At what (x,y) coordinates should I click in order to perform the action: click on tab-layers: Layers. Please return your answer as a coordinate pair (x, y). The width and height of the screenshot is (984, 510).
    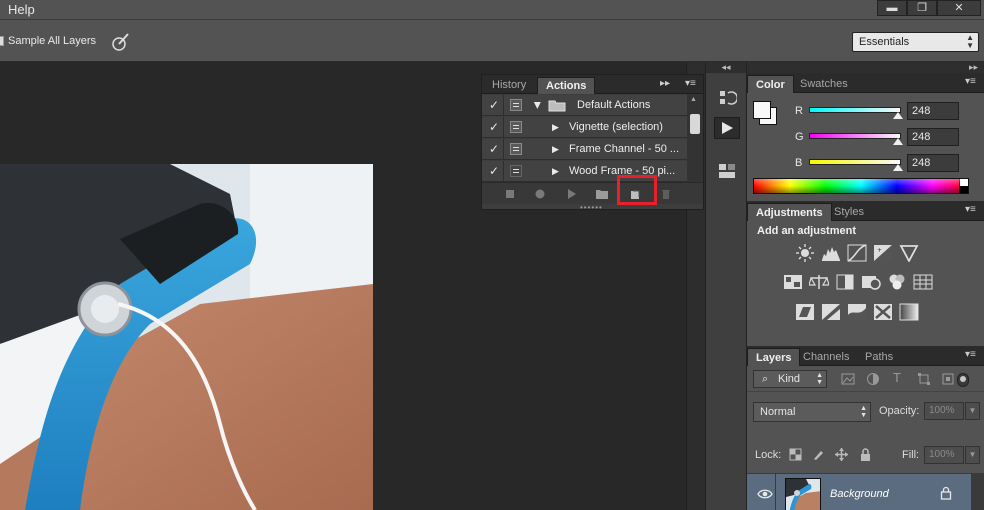
    Looking at the image, I should click on (774, 357).